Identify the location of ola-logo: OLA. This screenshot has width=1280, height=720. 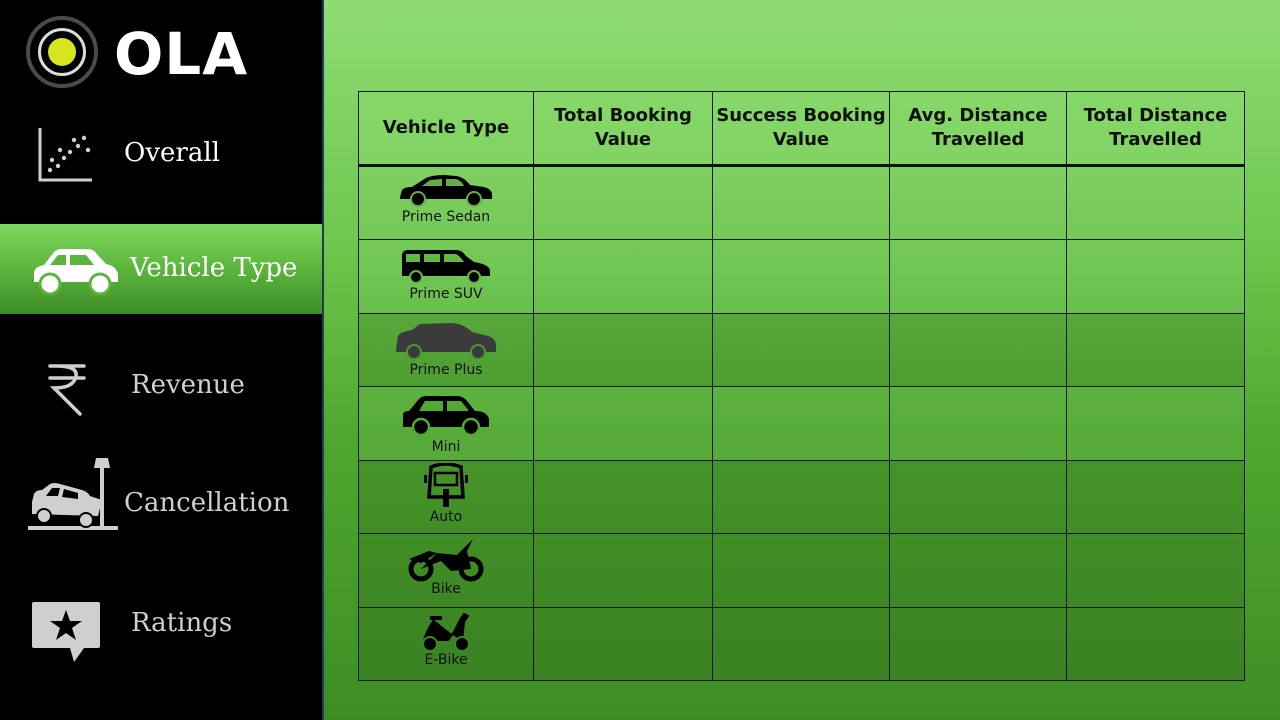
(144, 54).